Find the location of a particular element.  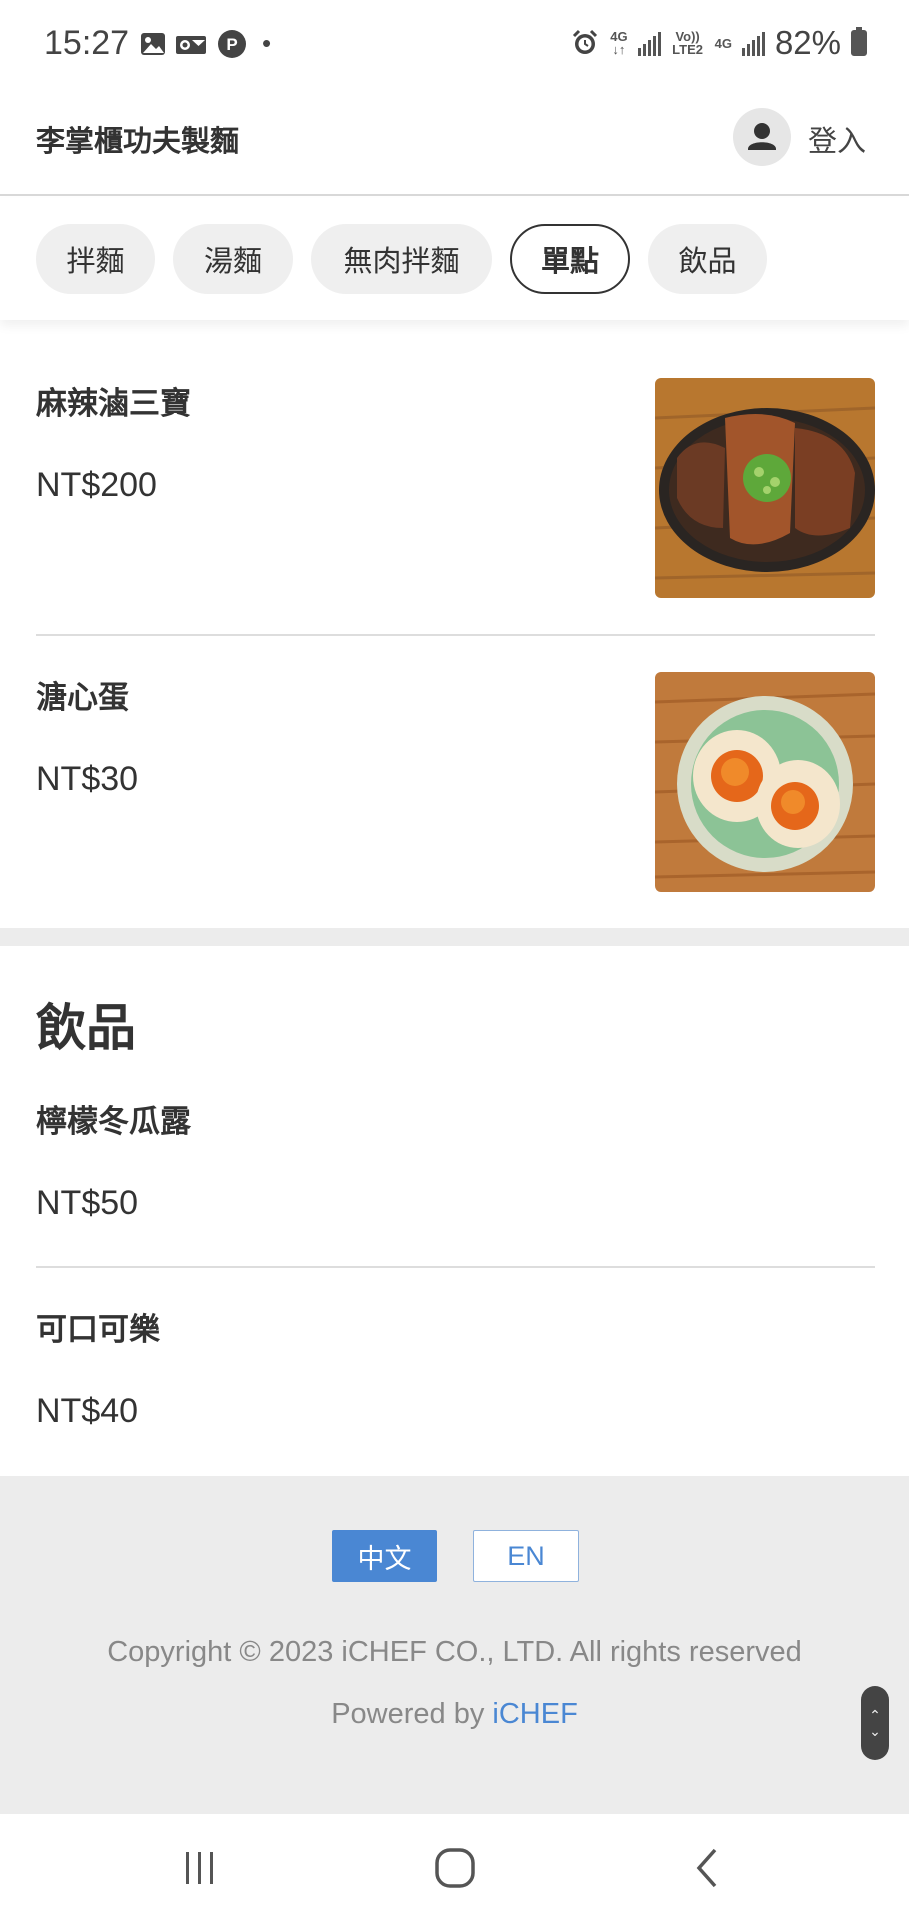

battery-percent: 82% is located at coordinates (807, 42).